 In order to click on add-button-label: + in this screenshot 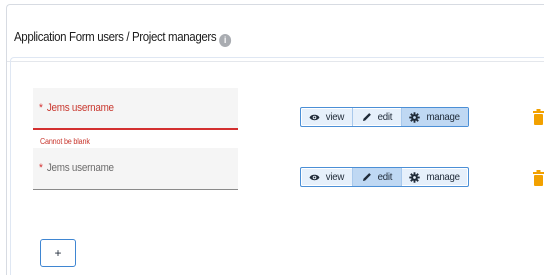, I will do `click(58, 253)`.